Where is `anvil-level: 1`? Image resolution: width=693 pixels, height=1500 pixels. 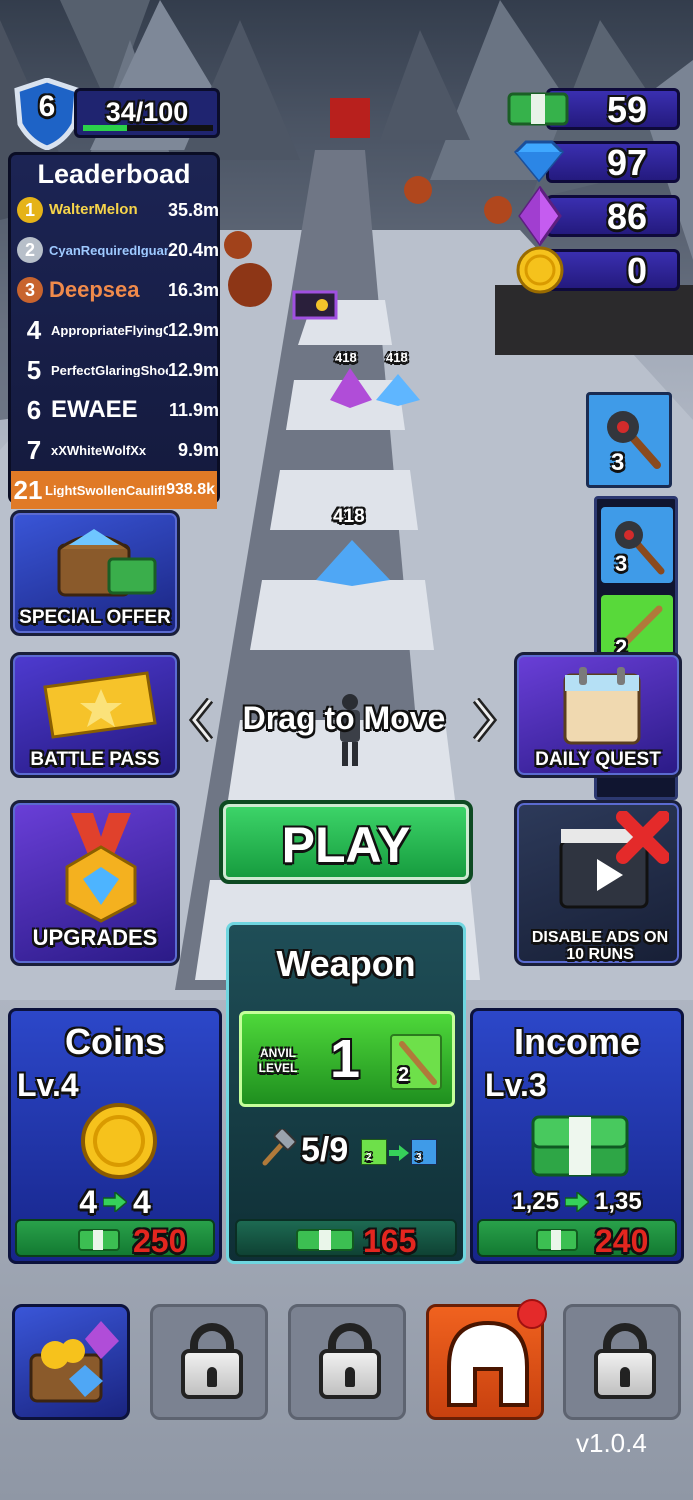 anvil-level: 1 is located at coordinates (345, 1059).